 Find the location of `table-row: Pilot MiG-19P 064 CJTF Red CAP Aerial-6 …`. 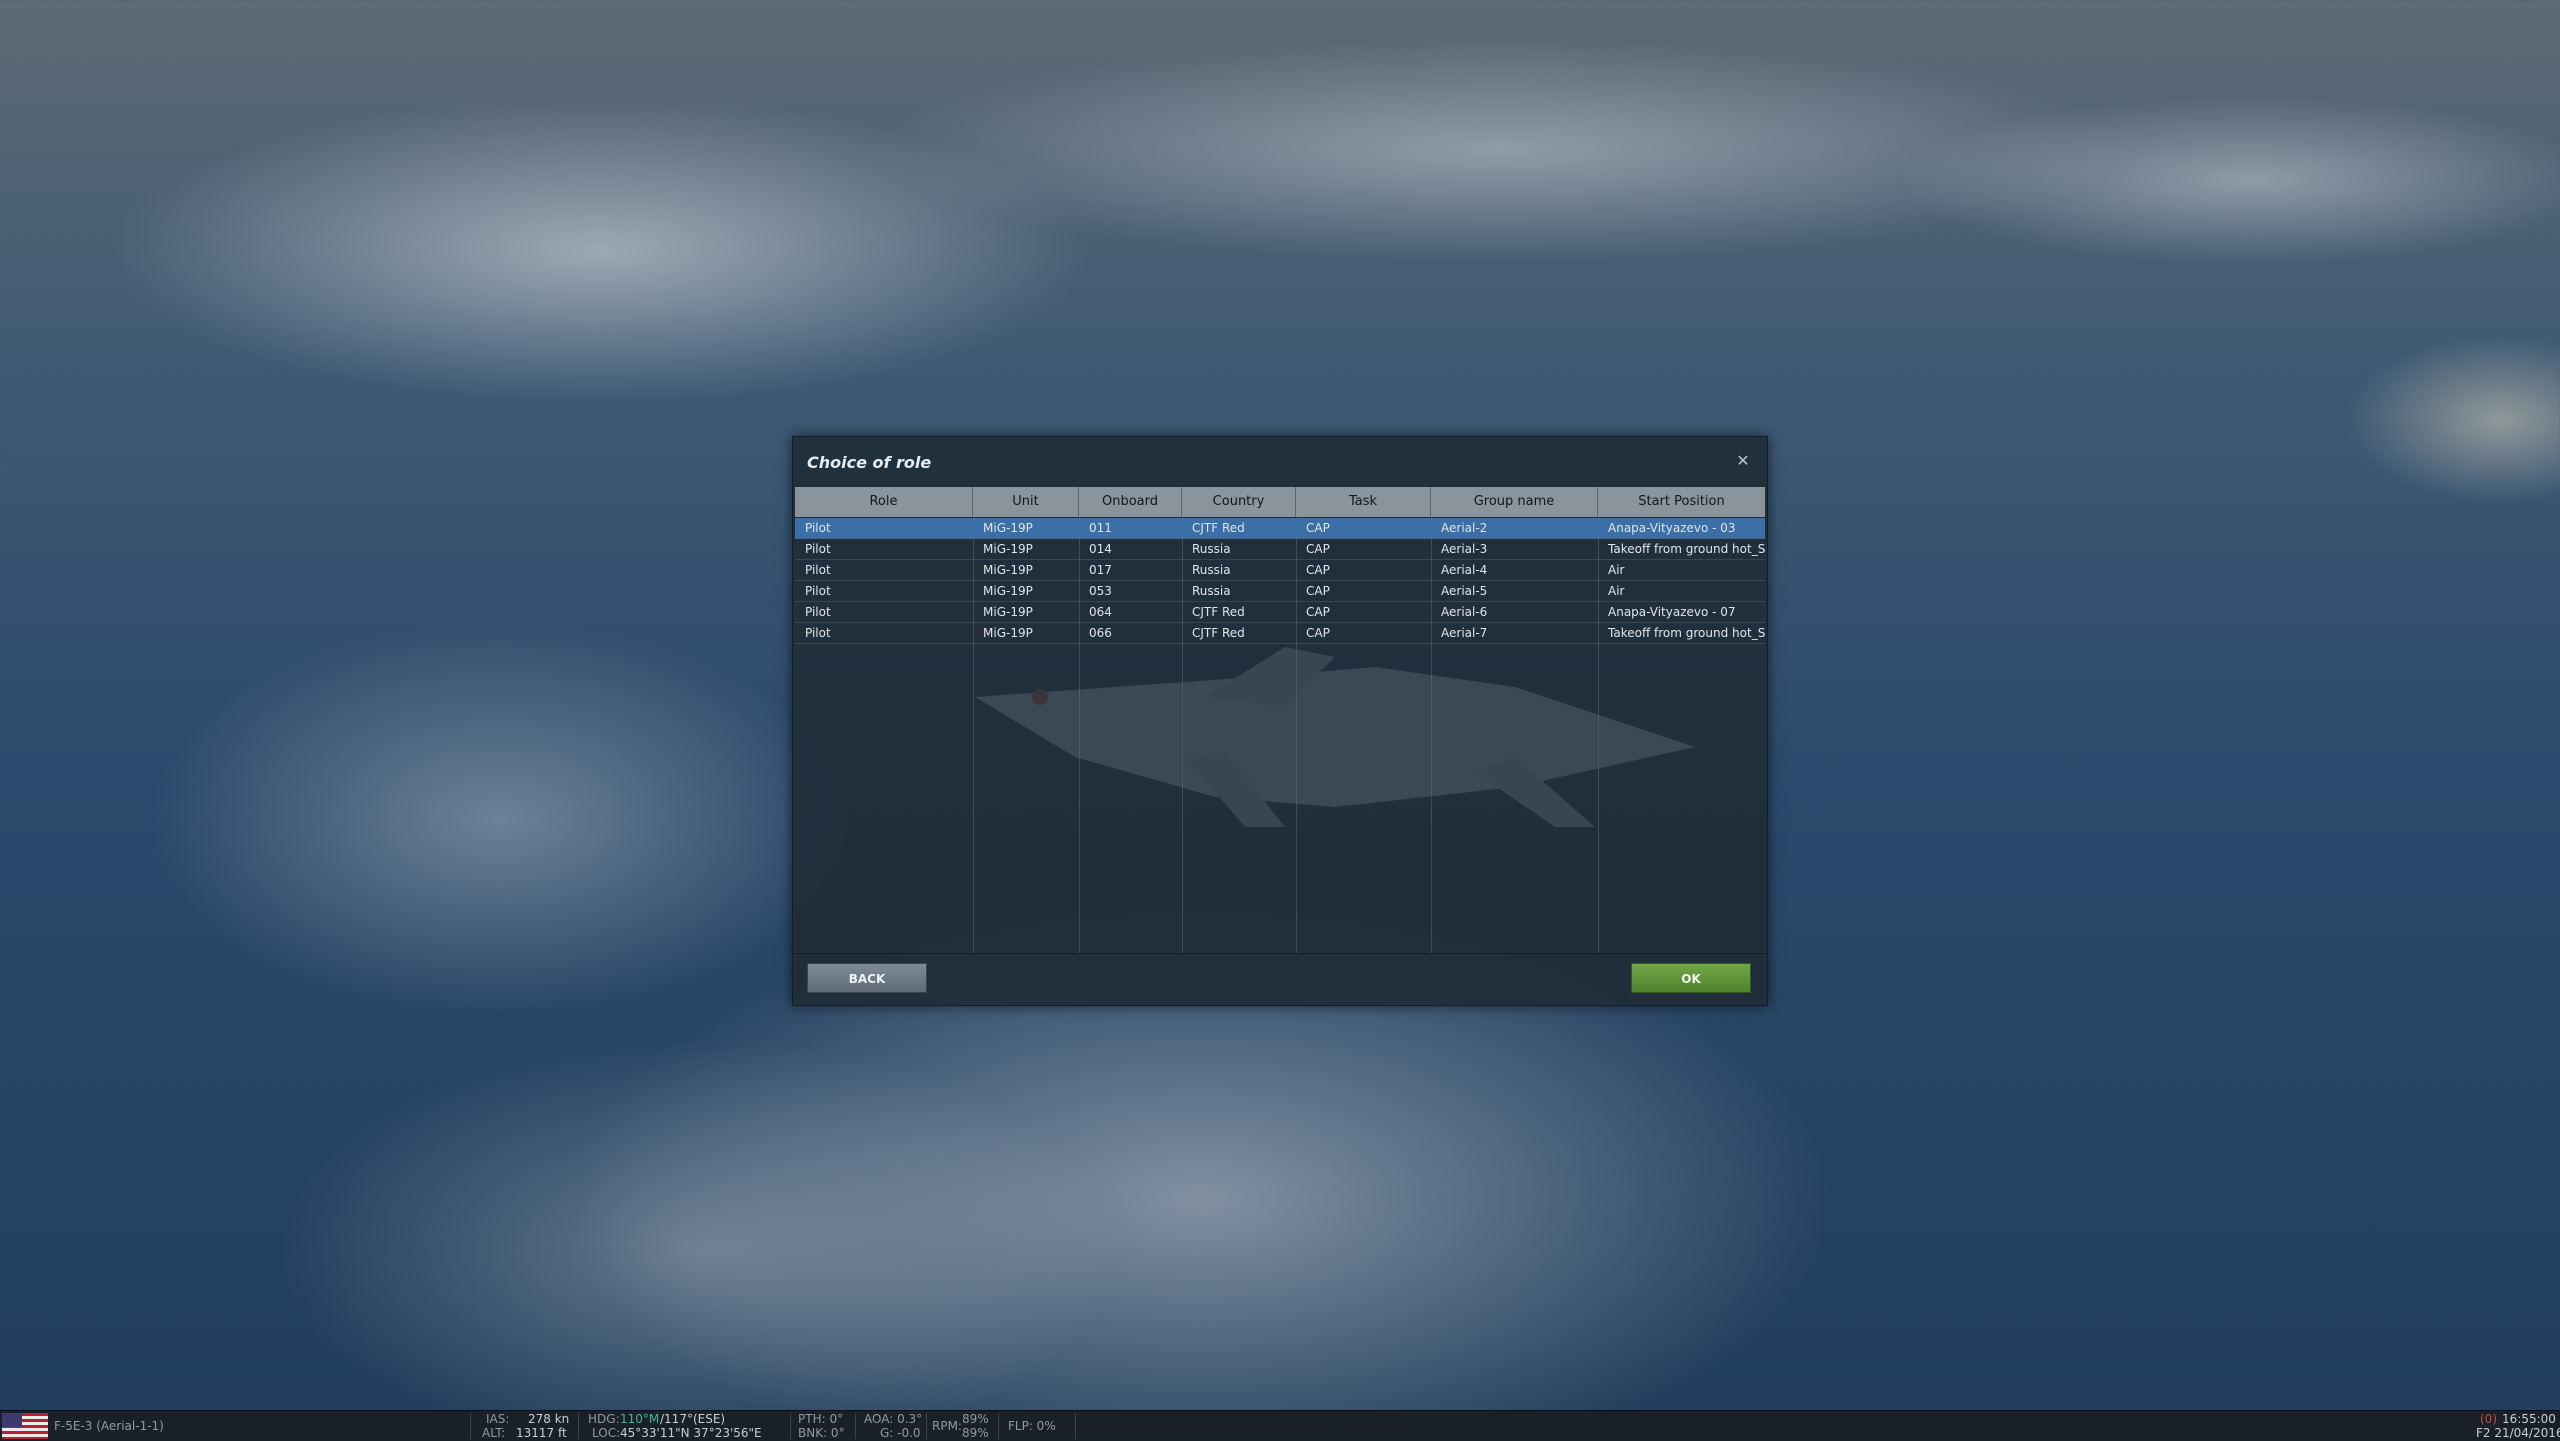

table-row: Pilot MiG-19P 064 CJTF Red CAP Aerial-6 … is located at coordinates (1280, 612).